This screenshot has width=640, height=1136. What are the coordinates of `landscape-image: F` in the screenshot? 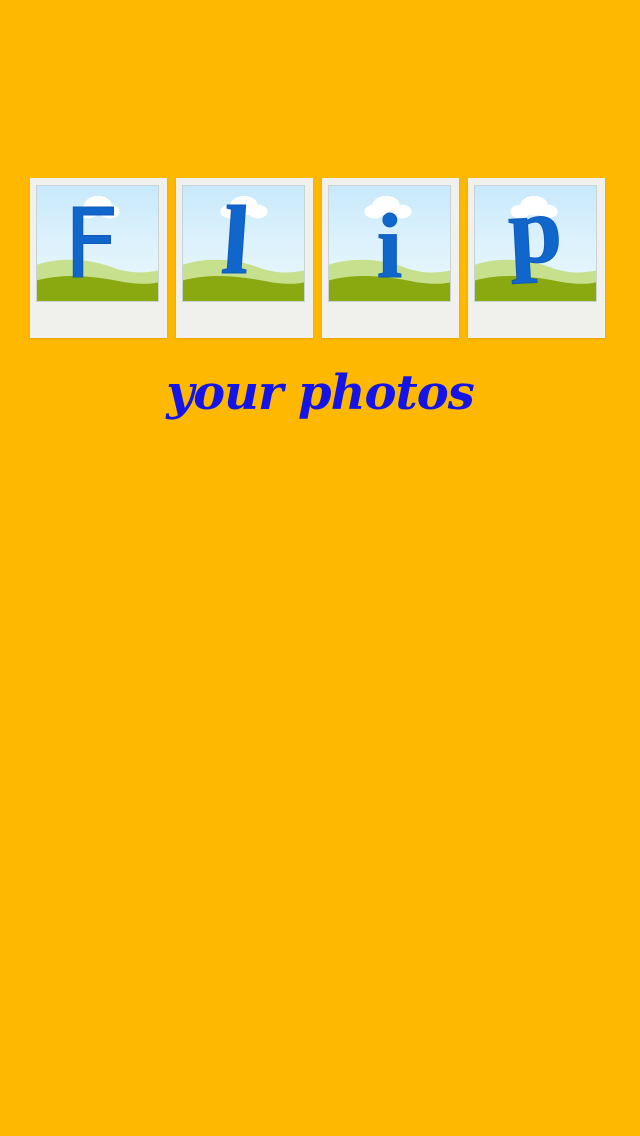 It's located at (97, 243).